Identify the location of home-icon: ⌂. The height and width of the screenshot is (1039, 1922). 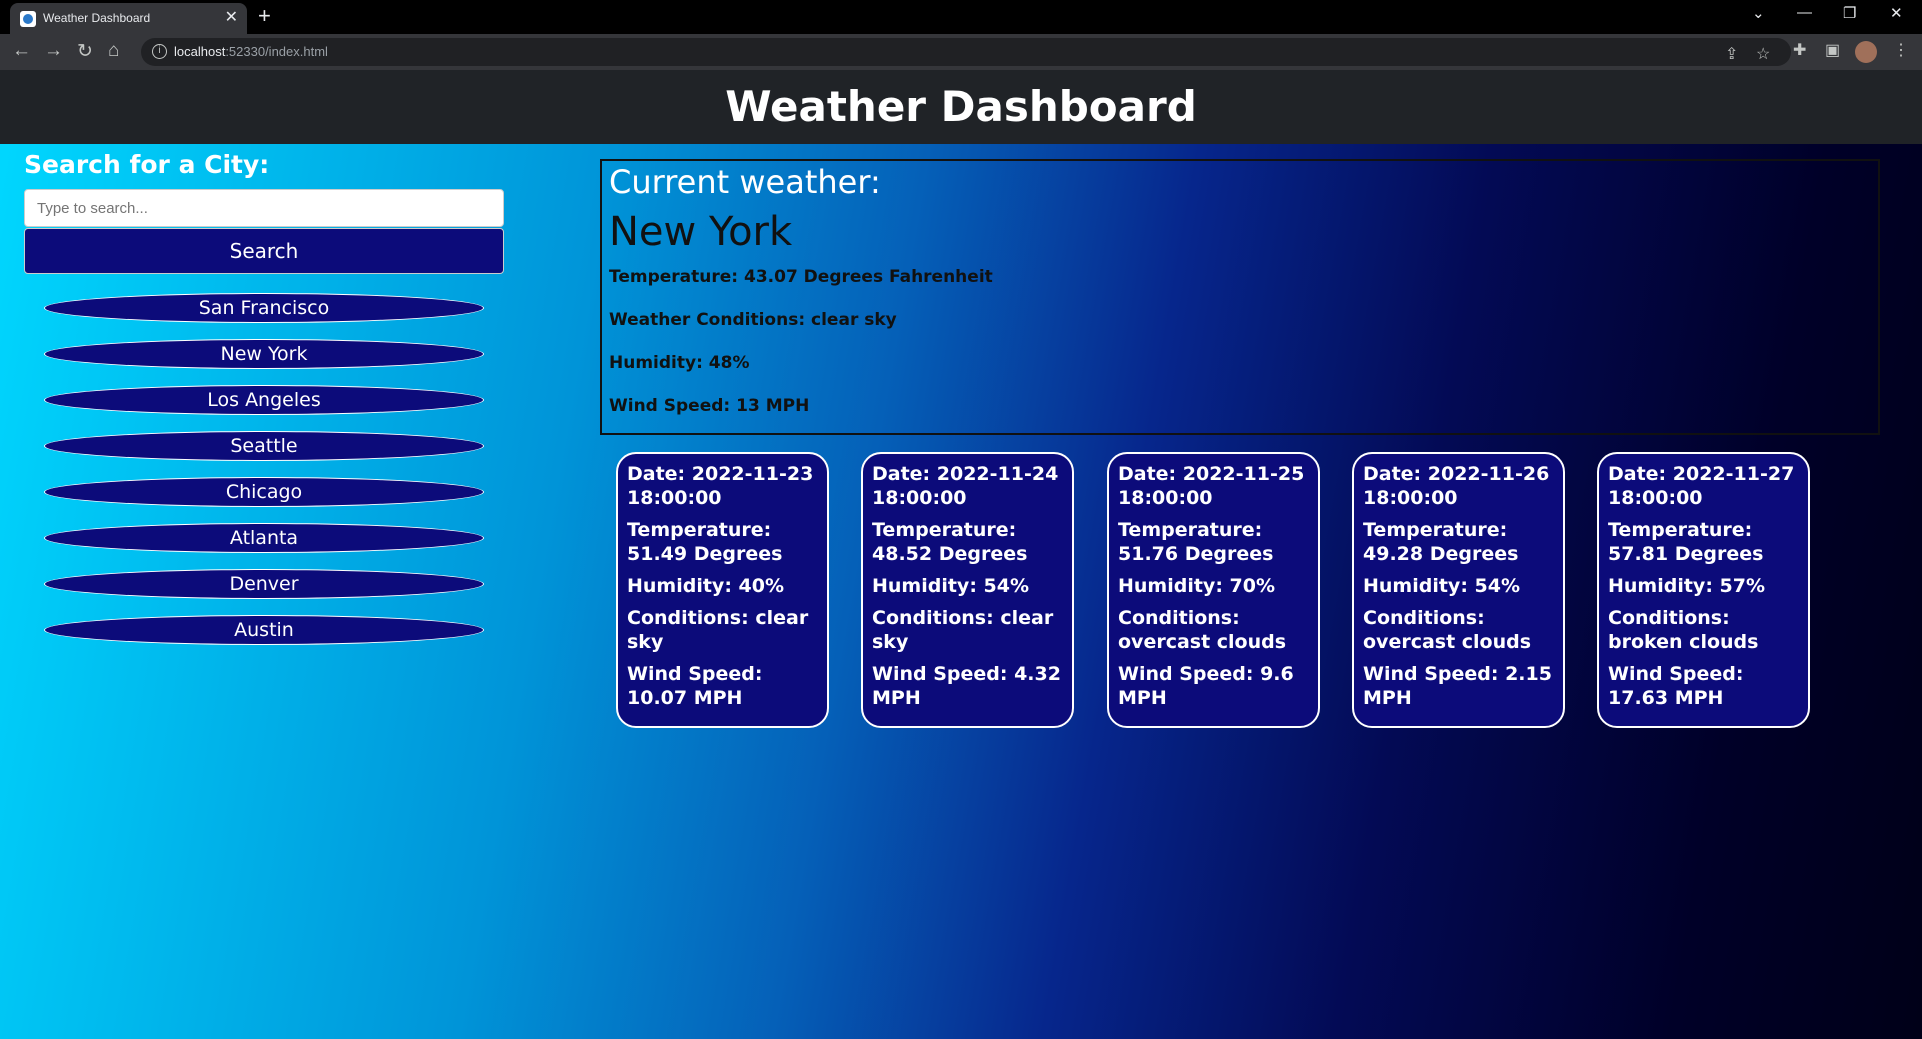
(113, 51).